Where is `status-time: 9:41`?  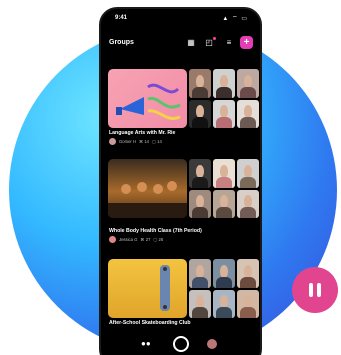
status-time: 9:41 is located at coordinates (121, 18).